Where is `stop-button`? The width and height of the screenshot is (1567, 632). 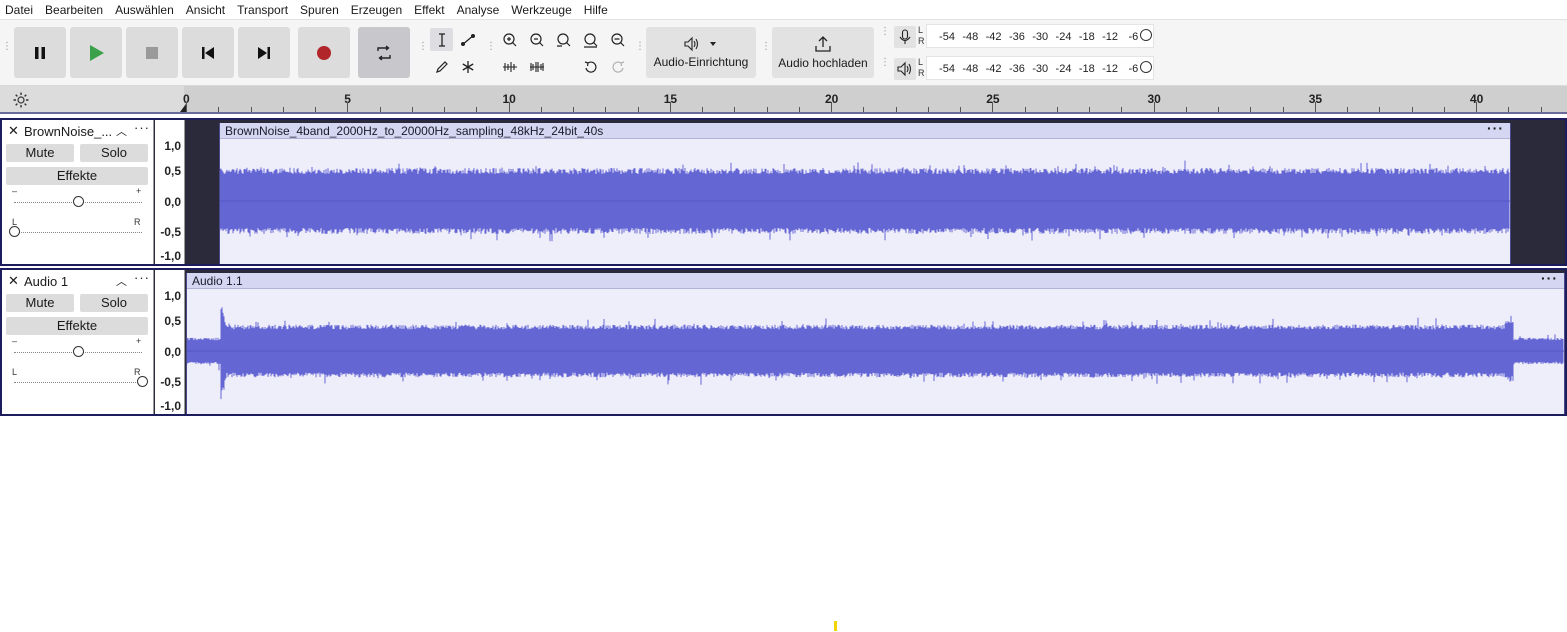 stop-button is located at coordinates (152, 52).